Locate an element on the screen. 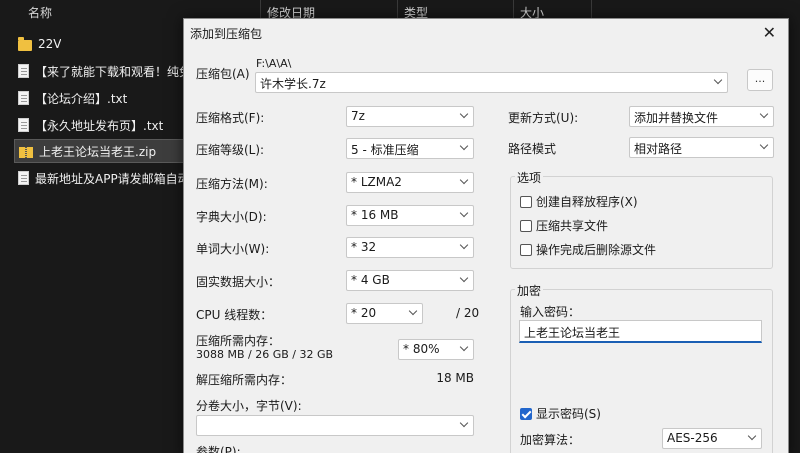 This screenshot has width=800, height=453. path-mode-select: 相对路径 is located at coordinates (701, 147).